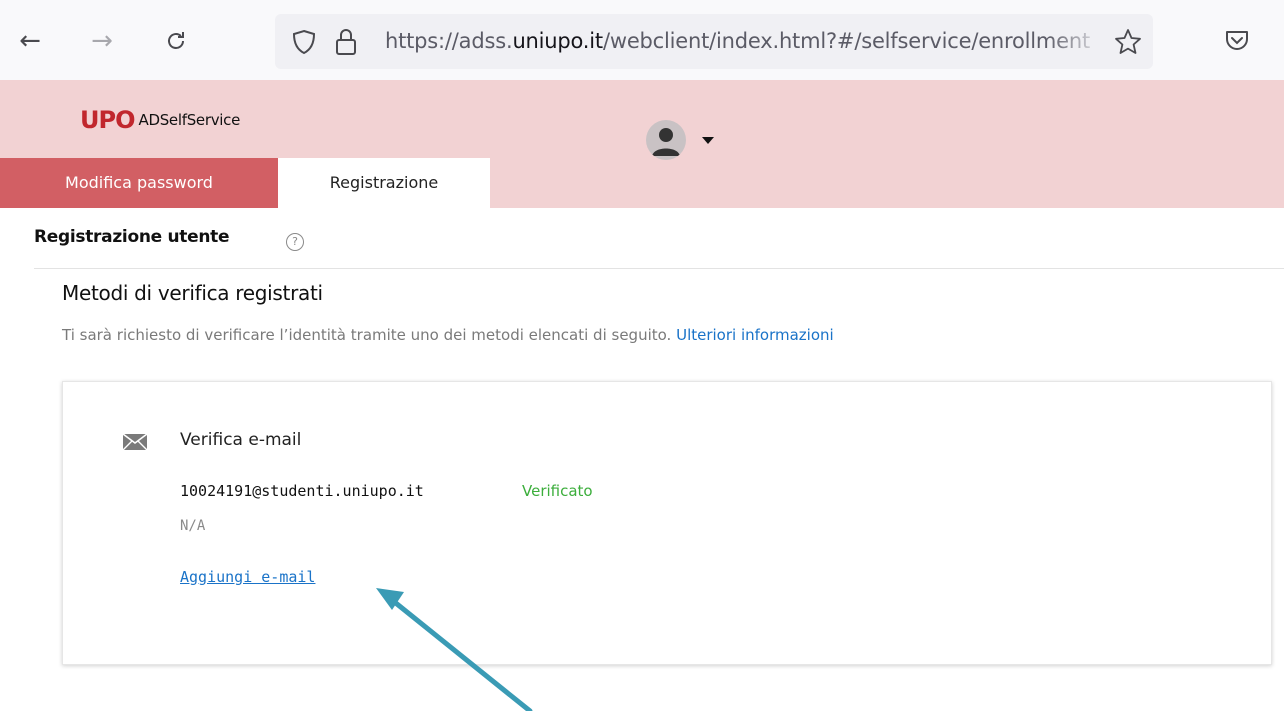 This screenshot has width=1284, height=711. Describe the element at coordinates (1237, 41) in the screenshot. I see `pocket-icon` at that location.